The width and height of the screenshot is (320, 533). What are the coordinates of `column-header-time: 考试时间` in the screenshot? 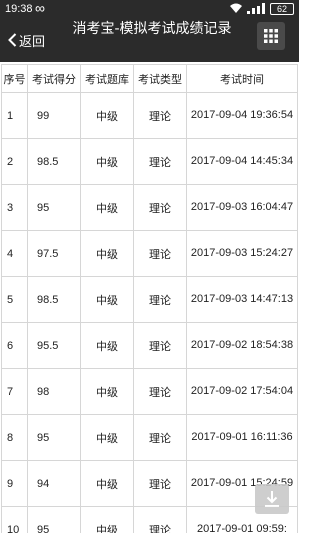 It's located at (242, 78).